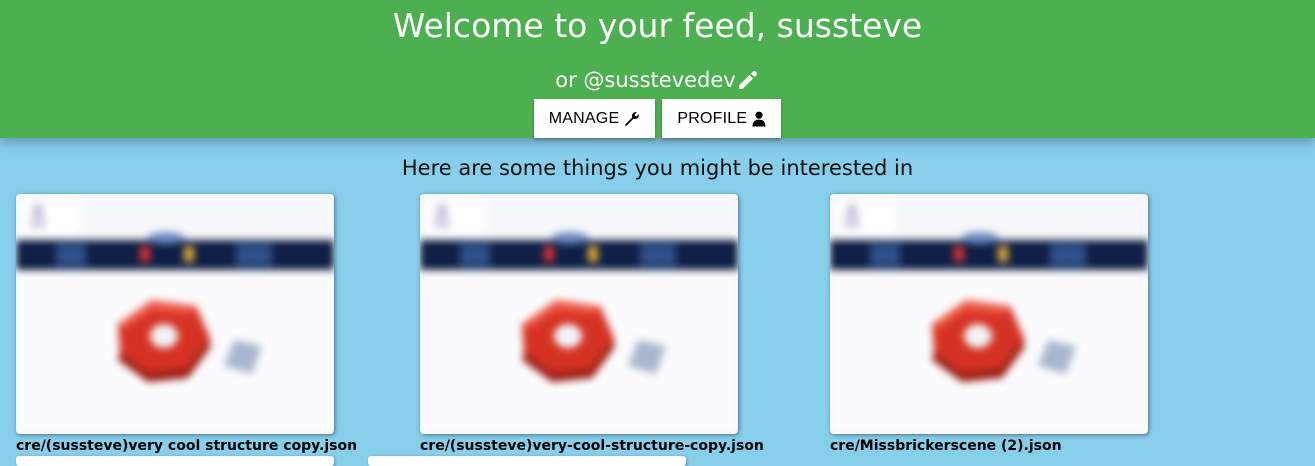 The width and height of the screenshot is (1315, 466). I want to click on wrench-icon, so click(632, 119).